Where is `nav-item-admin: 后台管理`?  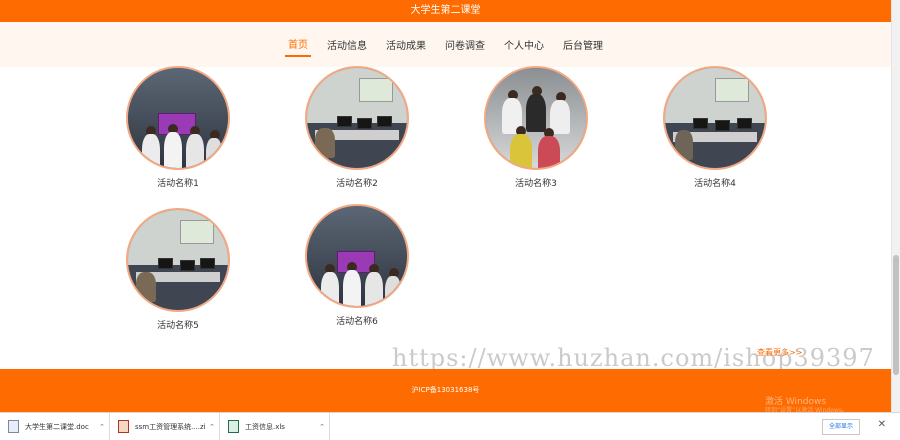 nav-item-admin: 后台管理 is located at coordinates (583, 44).